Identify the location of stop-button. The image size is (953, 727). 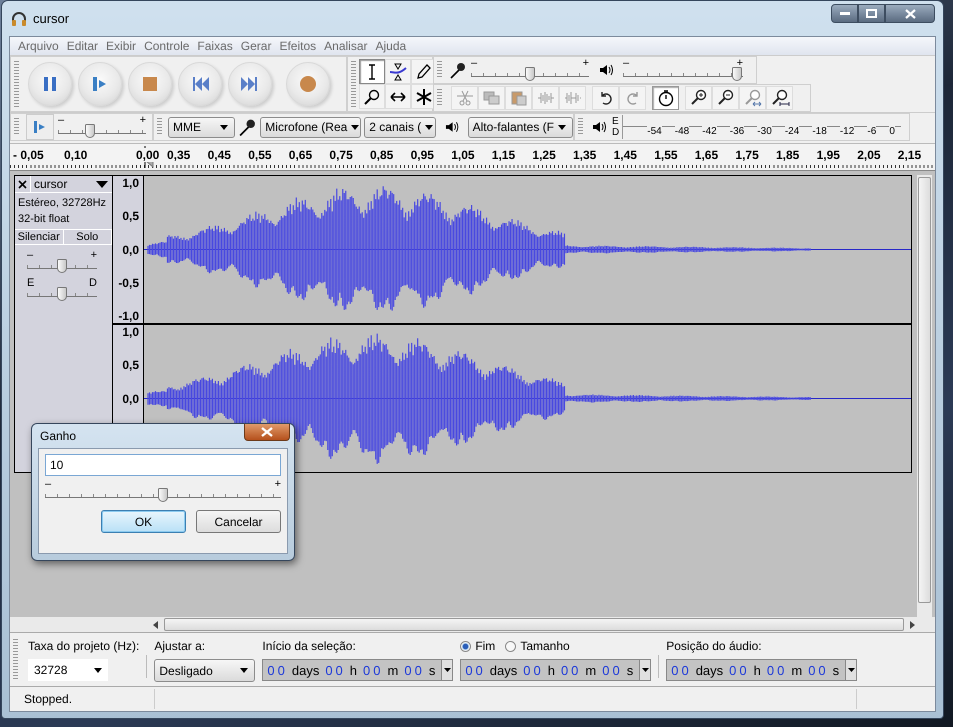
(150, 84).